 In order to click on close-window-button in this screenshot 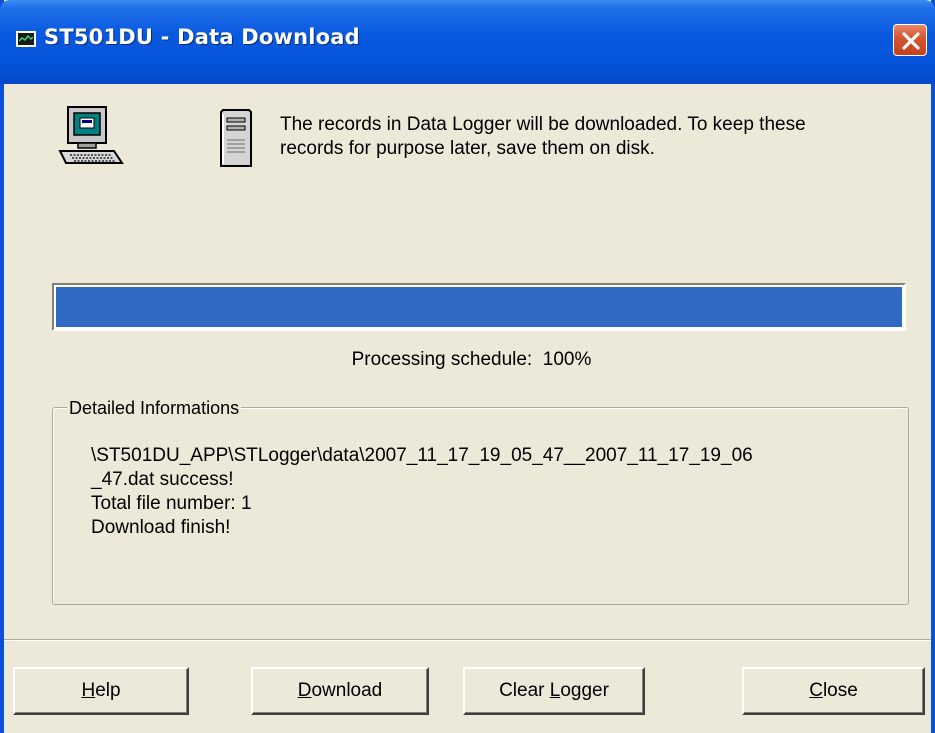, I will do `click(910, 40)`.